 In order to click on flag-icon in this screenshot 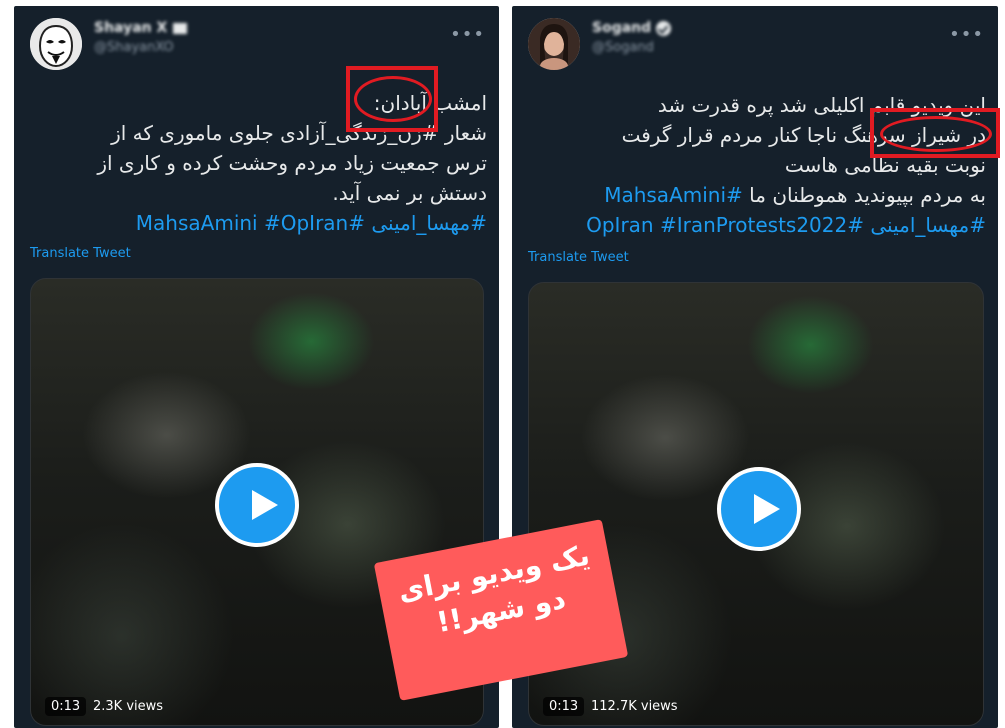, I will do `click(180, 28)`.